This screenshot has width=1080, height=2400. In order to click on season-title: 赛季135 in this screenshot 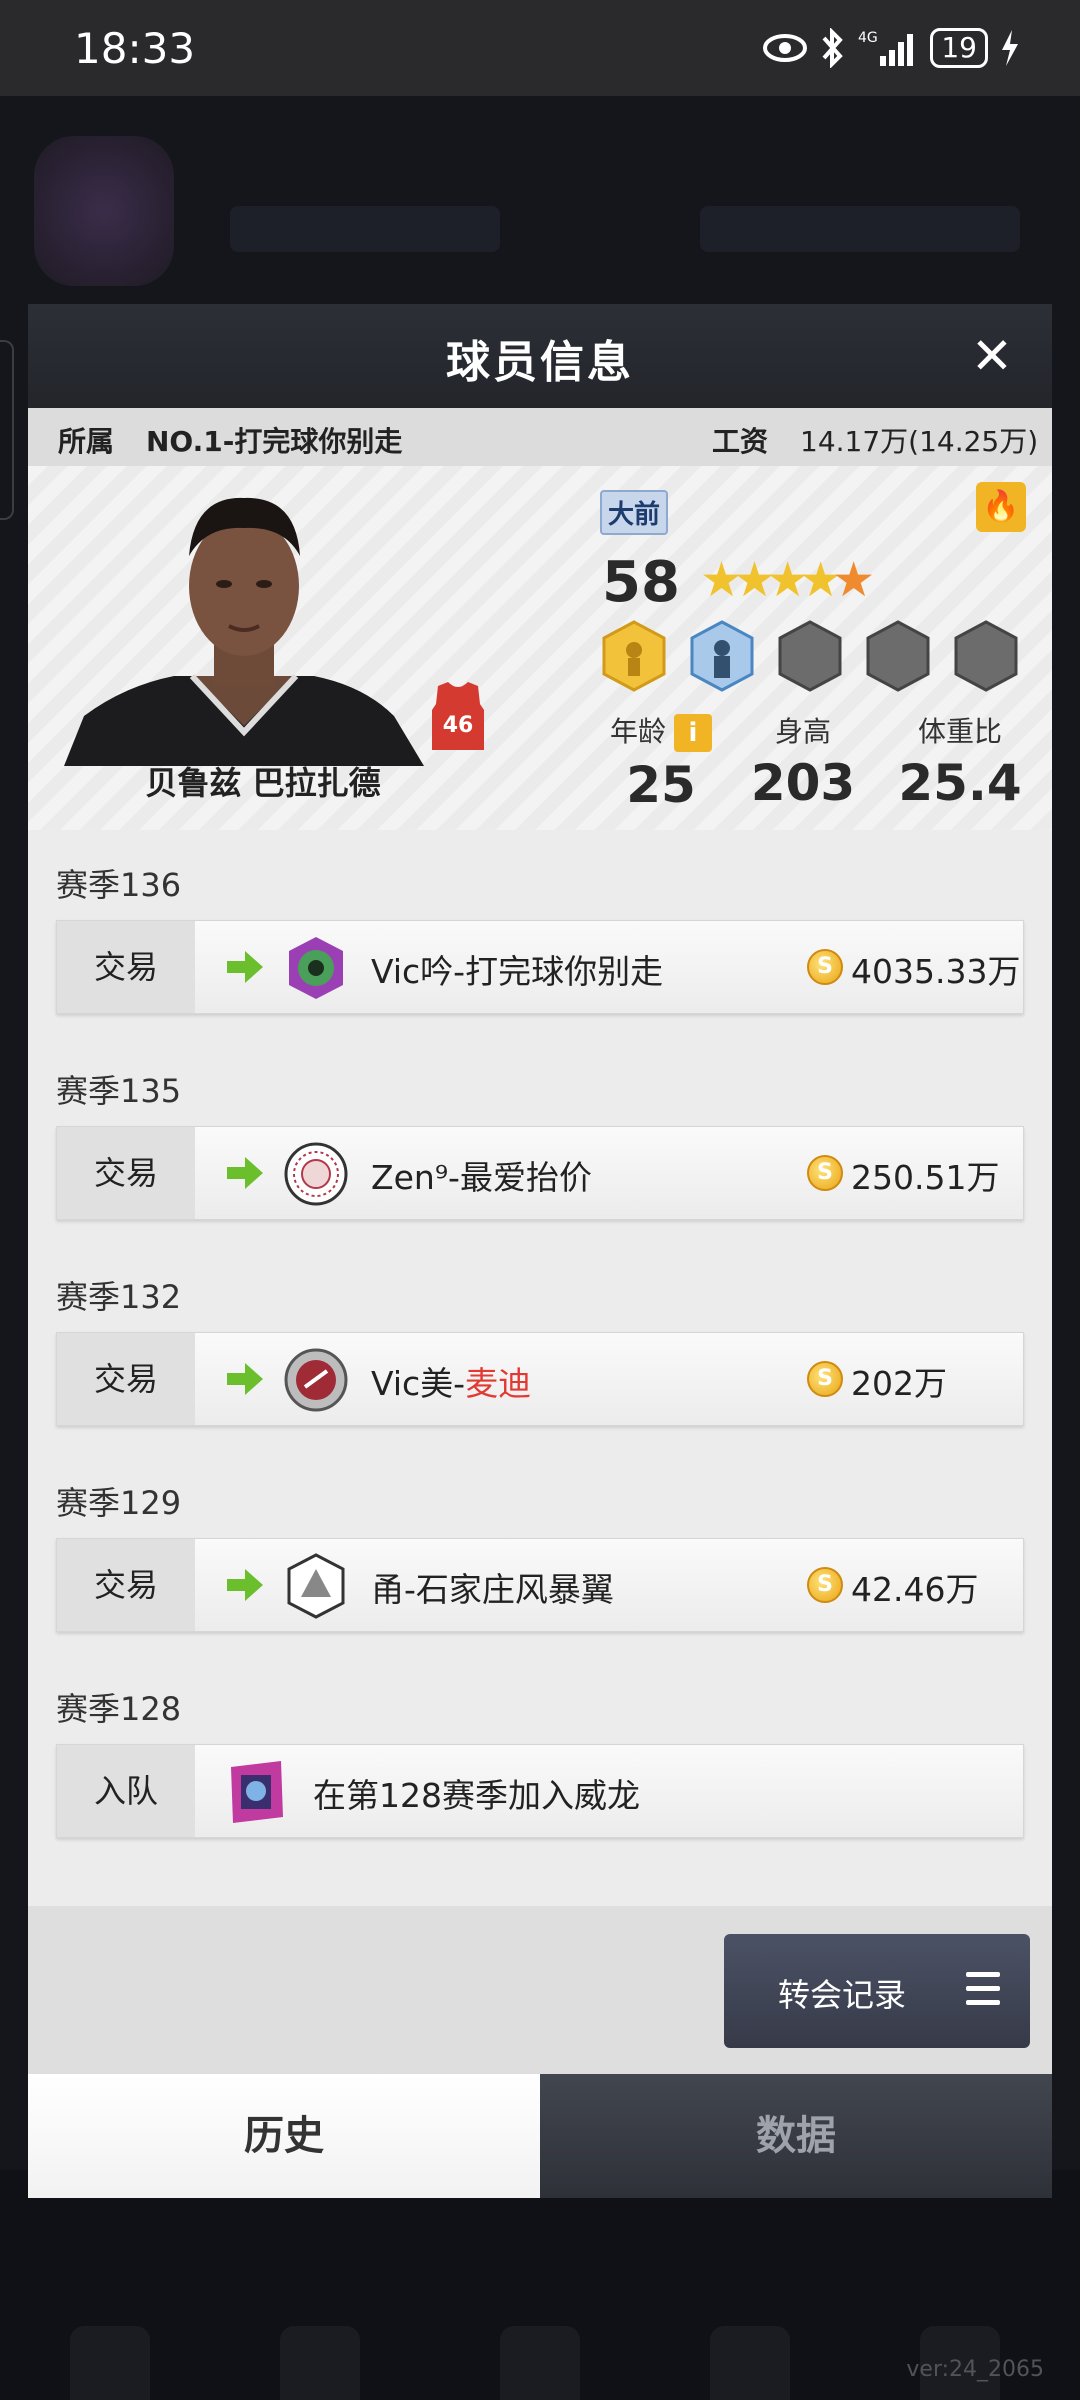, I will do `click(119, 1091)`.